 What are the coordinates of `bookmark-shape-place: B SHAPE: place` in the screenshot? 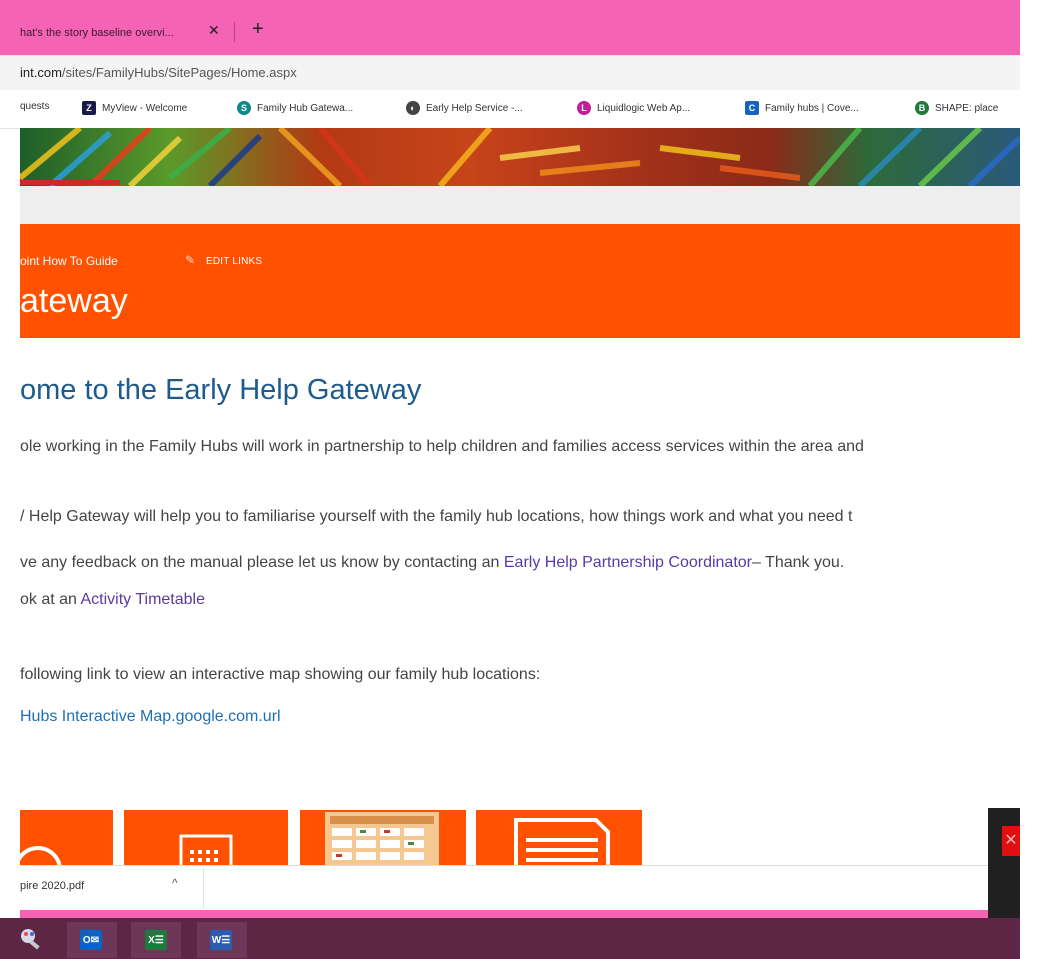 It's located at (956, 108).